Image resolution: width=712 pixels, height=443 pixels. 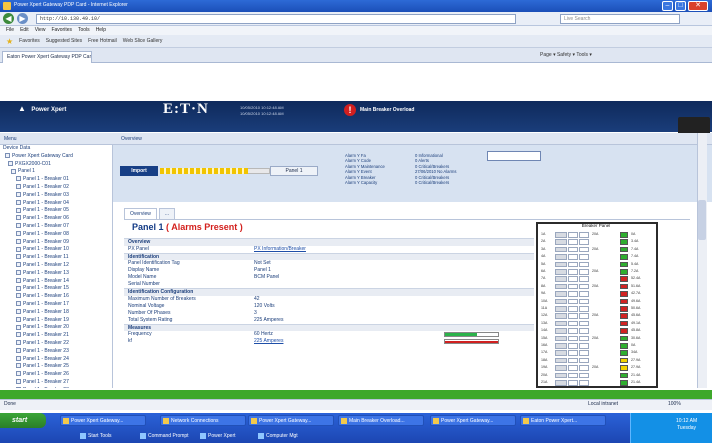 What do you see at coordinates (56, 289) in the screenshot?
I see `tree-item-breaker: Panel 1 - Breaker 15` at bounding box center [56, 289].